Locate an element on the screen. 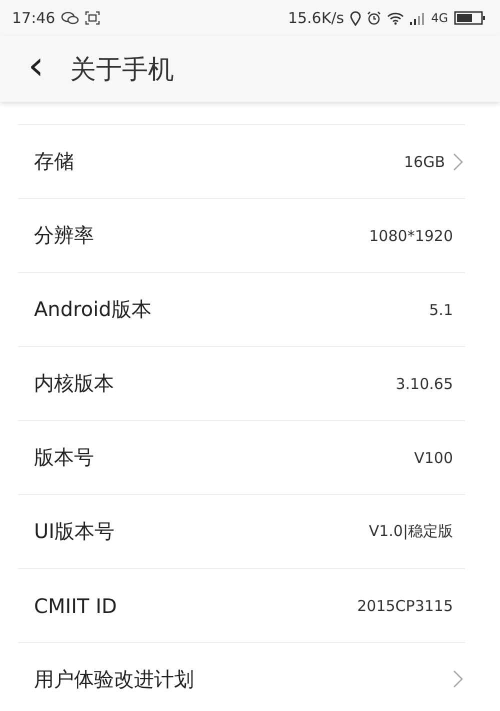 Image resolution: width=500 pixels, height=711 pixels. back-button: ‹ is located at coordinates (36, 66).